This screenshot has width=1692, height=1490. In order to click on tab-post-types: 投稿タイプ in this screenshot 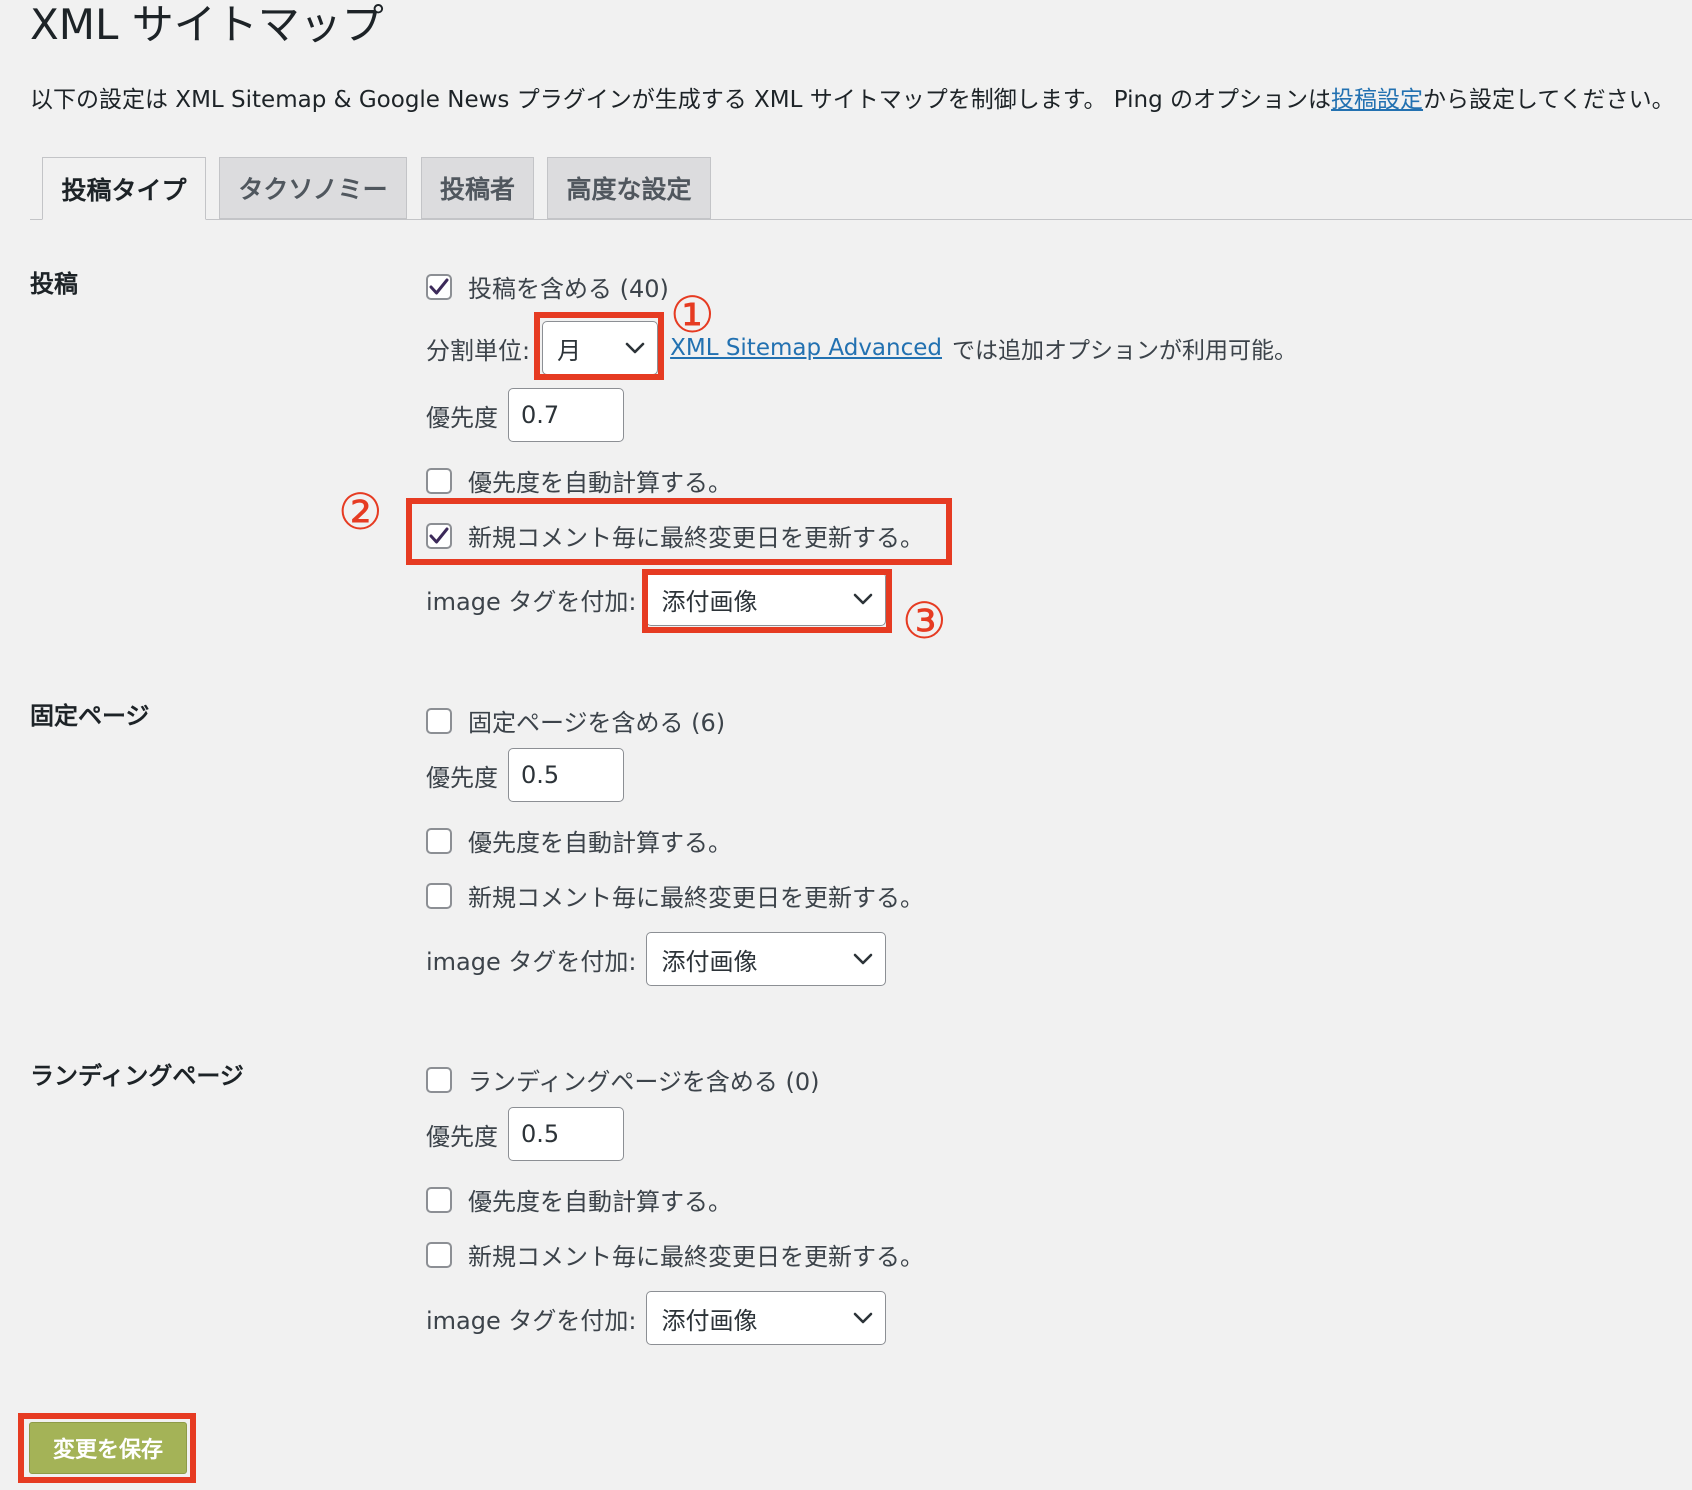, I will do `click(124, 188)`.